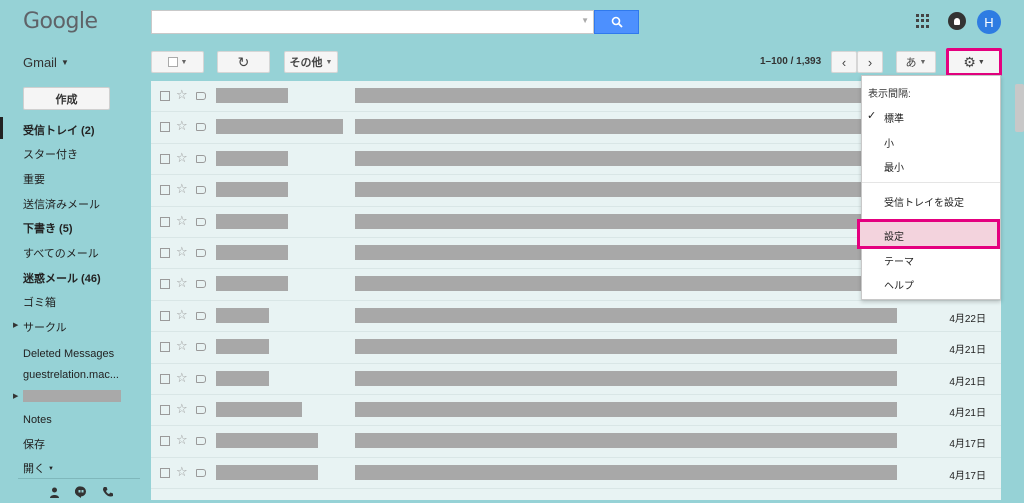  What do you see at coordinates (372, 22) in the screenshot?
I see `search-input: ▼` at bounding box center [372, 22].